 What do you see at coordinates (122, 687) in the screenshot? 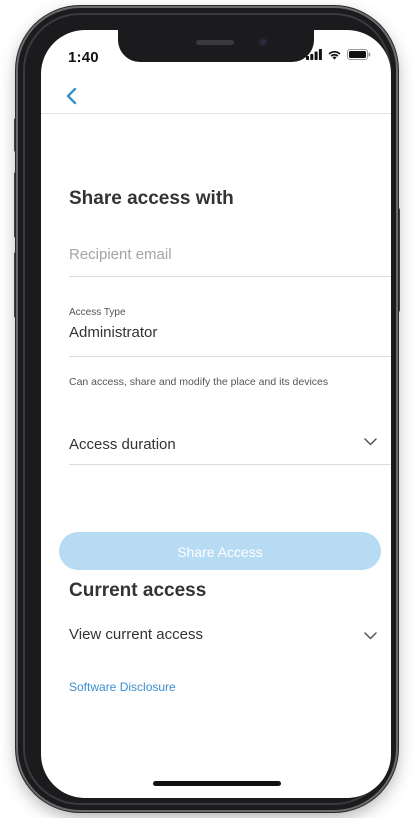
I see `software-disclosure-link: Software Disclosure` at bounding box center [122, 687].